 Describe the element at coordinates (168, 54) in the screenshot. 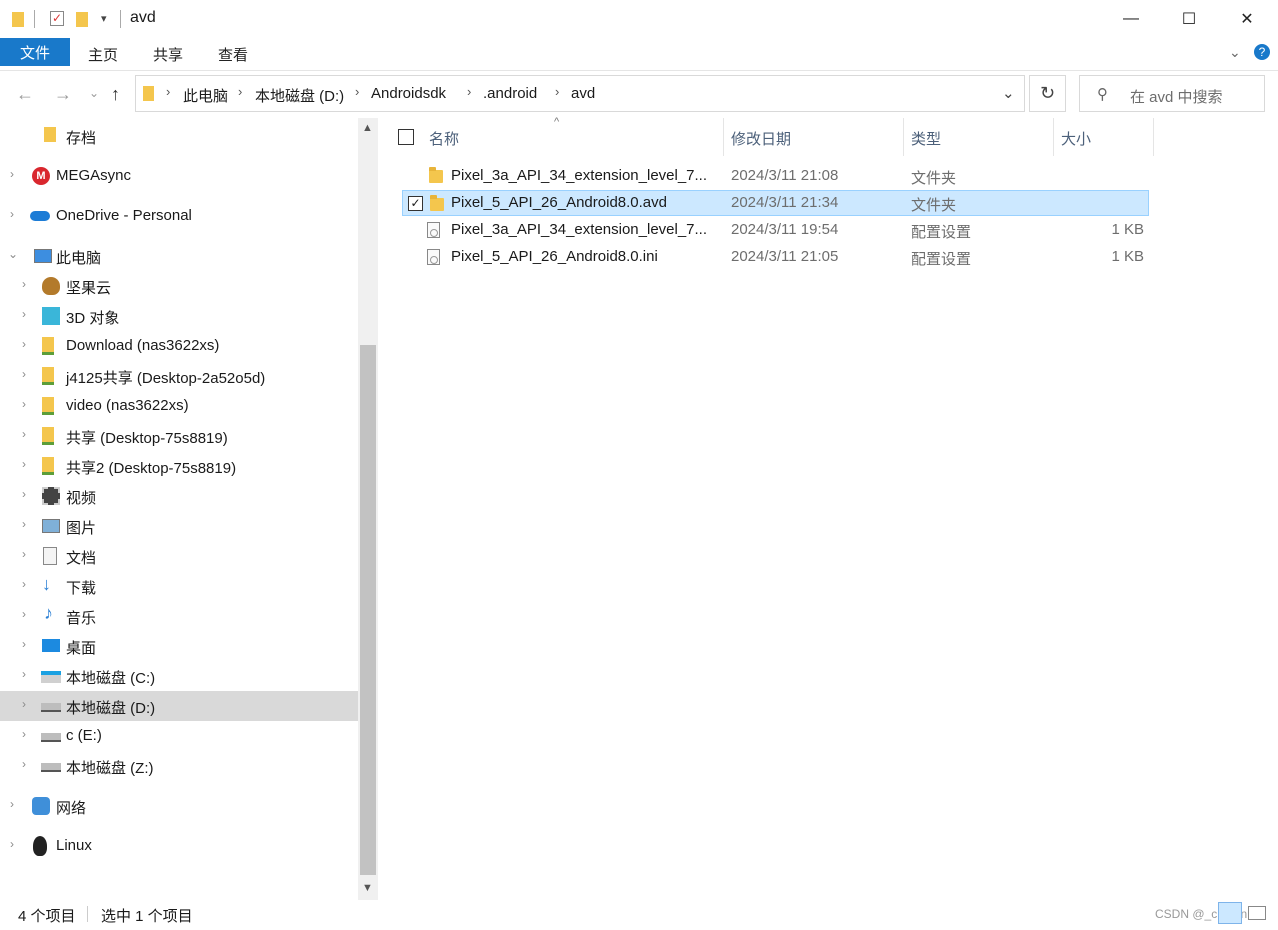

I see `tab-share: 共享` at that location.